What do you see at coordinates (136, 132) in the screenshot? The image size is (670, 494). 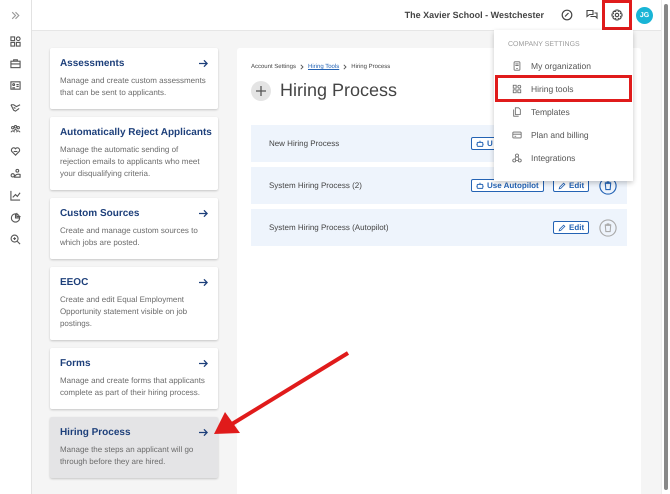 I see `card-title: Automatically Reject Applicants` at bounding box center [136, 132].